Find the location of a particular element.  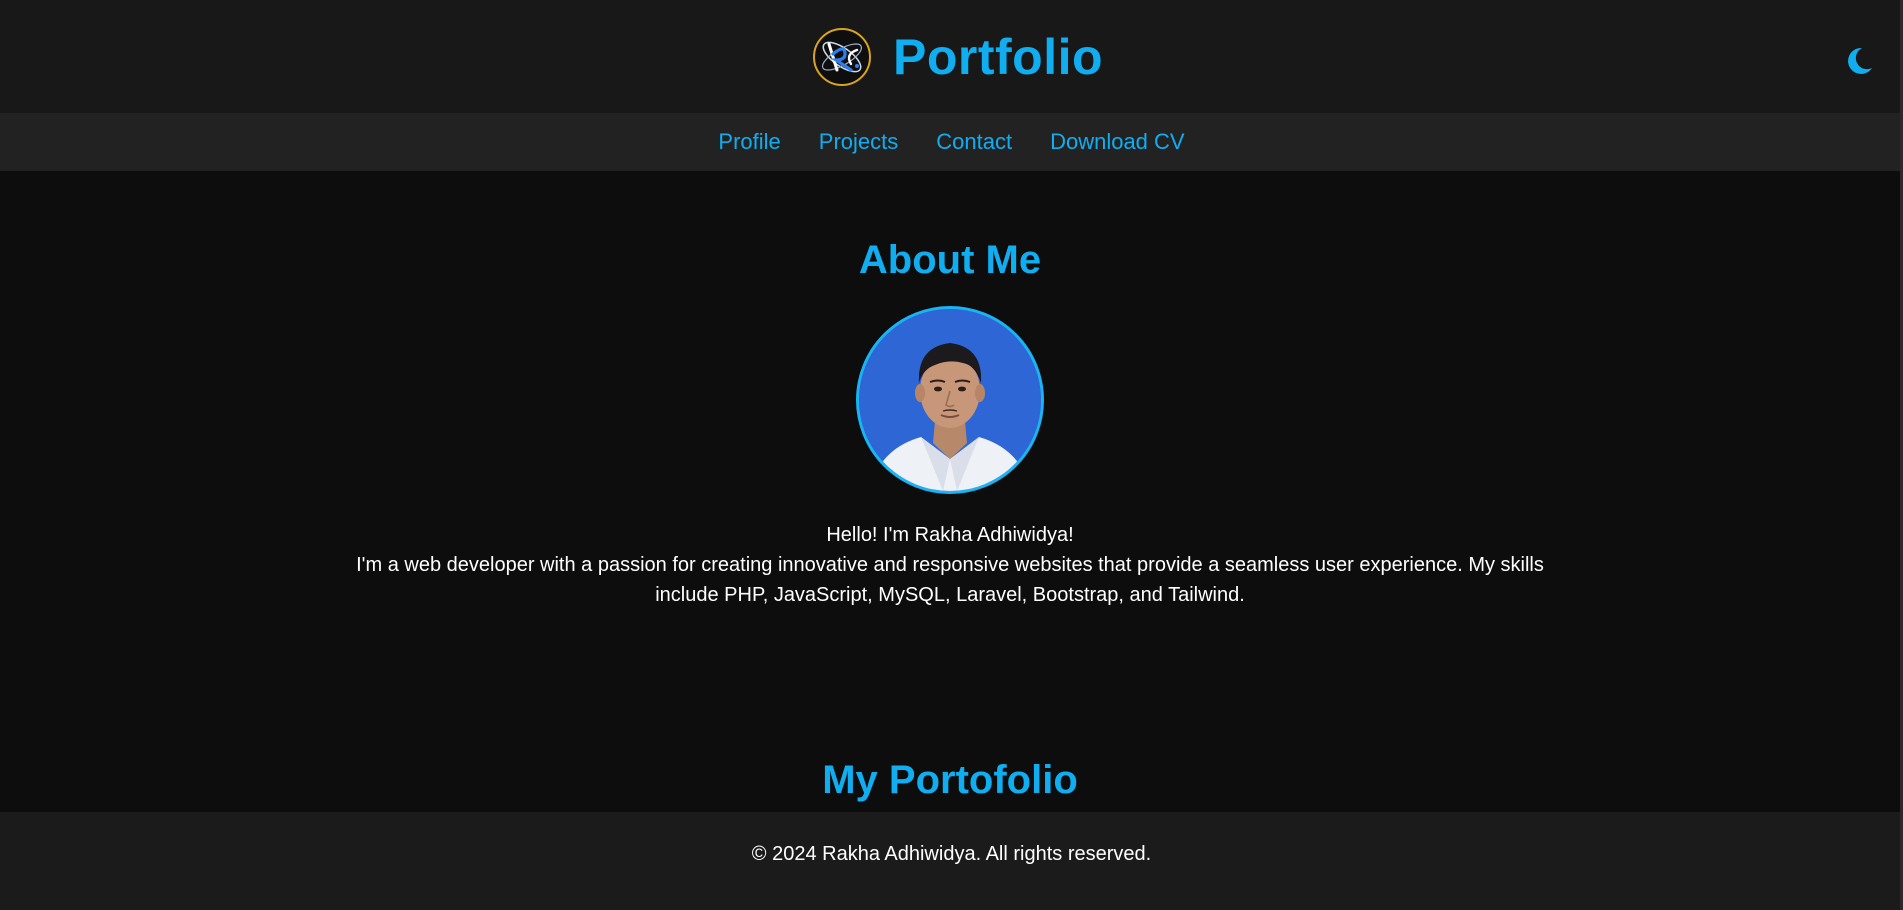

about-title: About Me is located at coordinates (950, 260).